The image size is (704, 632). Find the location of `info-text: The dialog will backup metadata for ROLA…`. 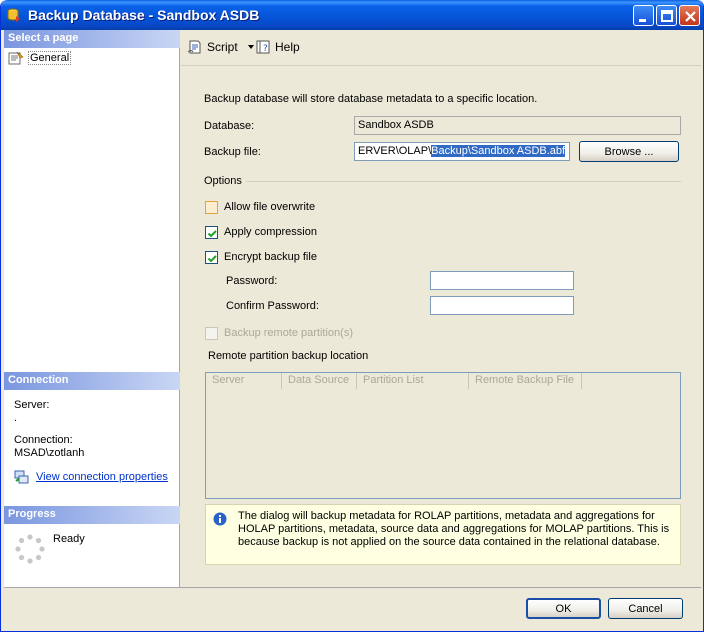

info-text: The dialog will backup metadata for ROLA… is located at coordinates (454, 529).